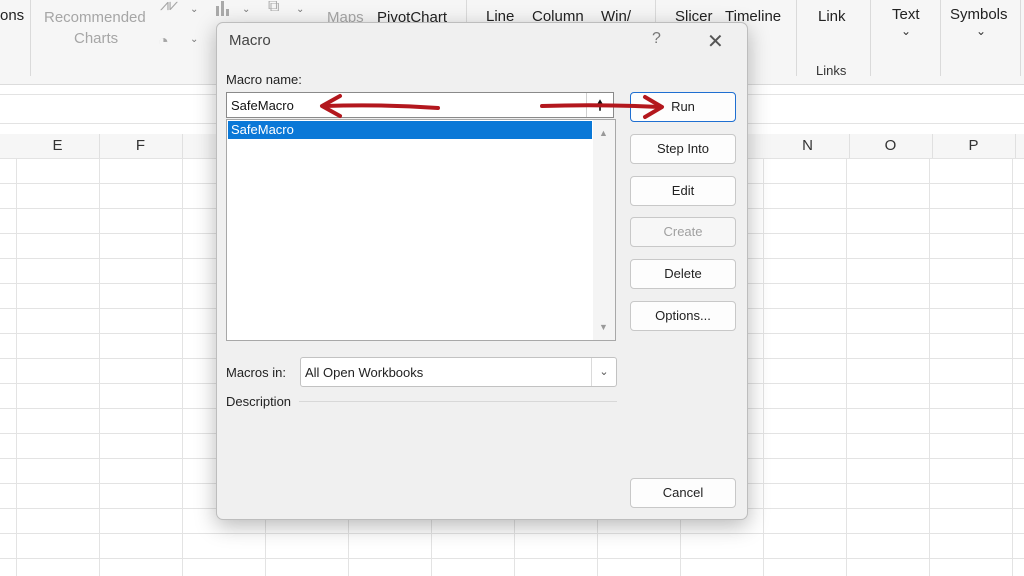 Image resolution: width=1024 pixels, height=576 pixels. What do you see at coordinates (683, 232) in the screenshot?
I see `create-button: Create` at bounding box center [683, 232].